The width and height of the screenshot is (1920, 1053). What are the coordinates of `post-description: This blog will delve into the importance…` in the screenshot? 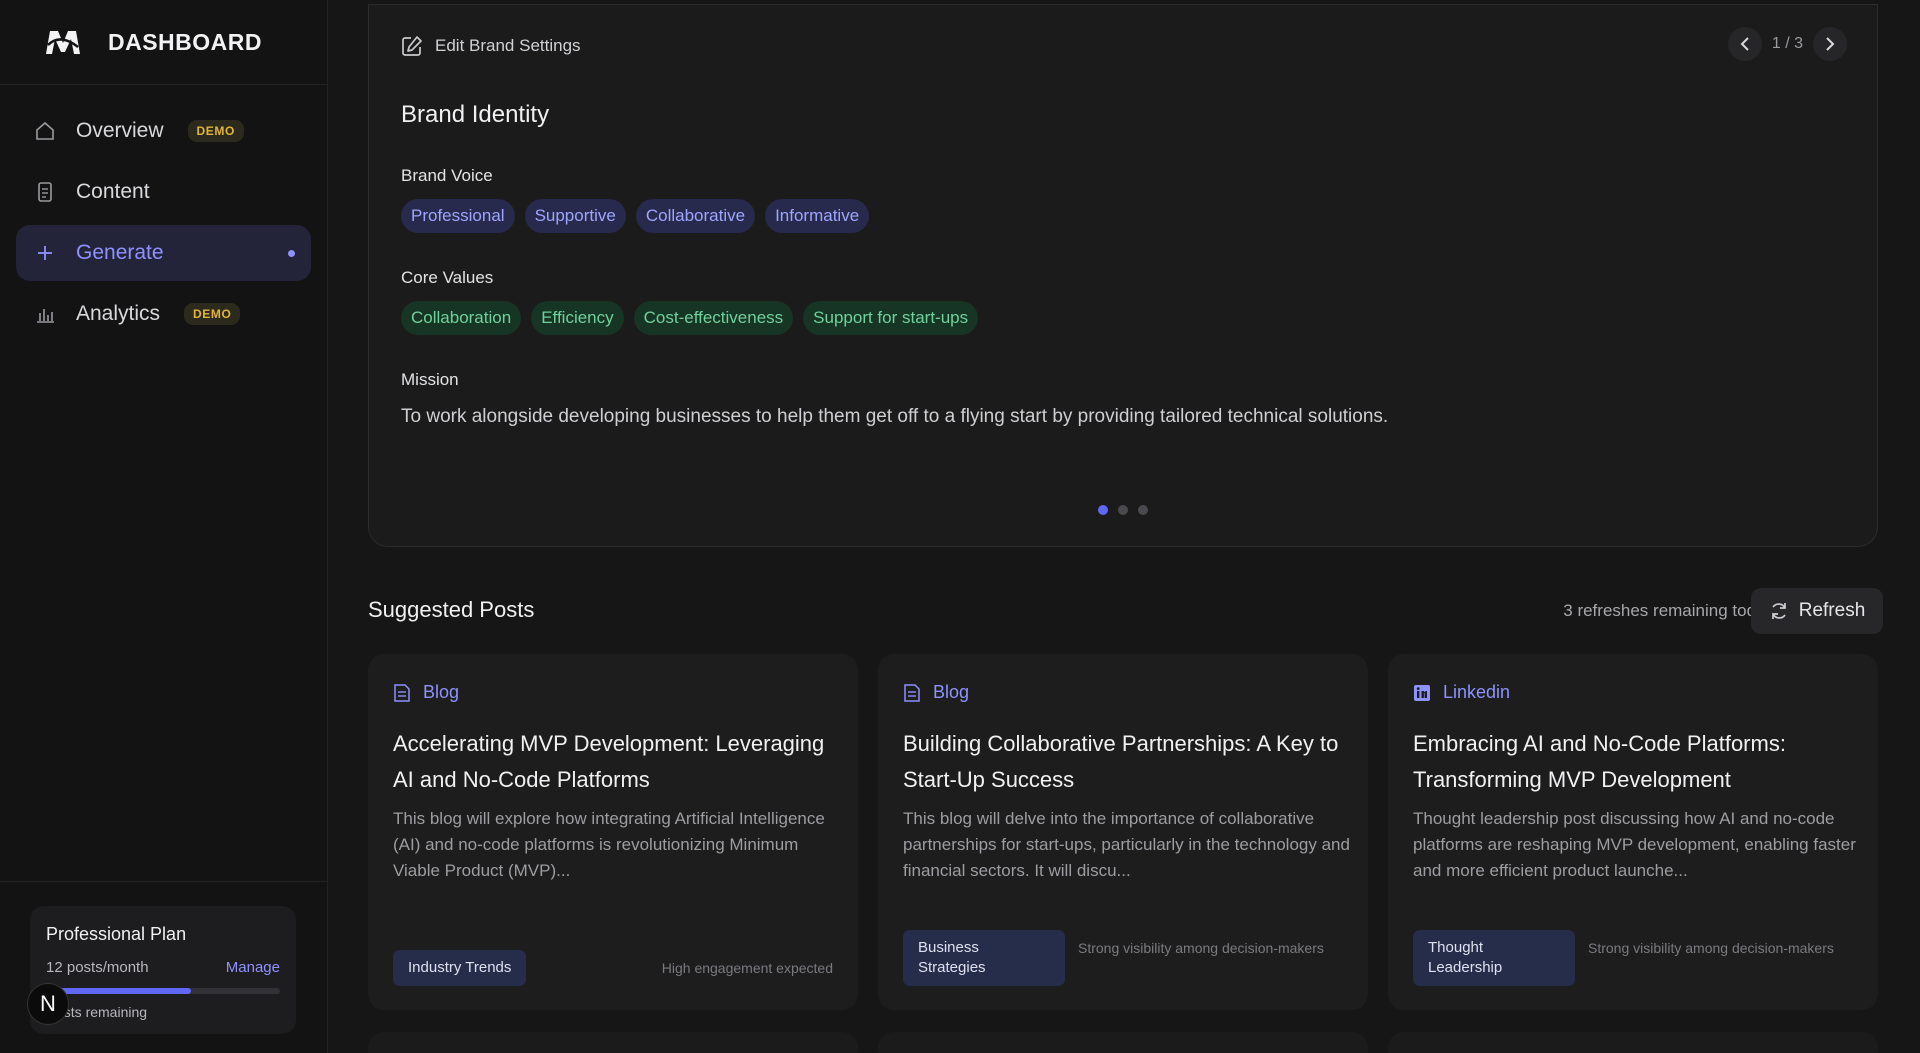 It's located at (1126, 844).